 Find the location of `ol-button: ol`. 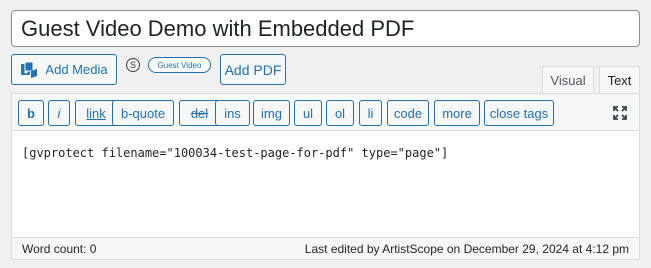

ol-button: ol is located at coordinates (340, 113).